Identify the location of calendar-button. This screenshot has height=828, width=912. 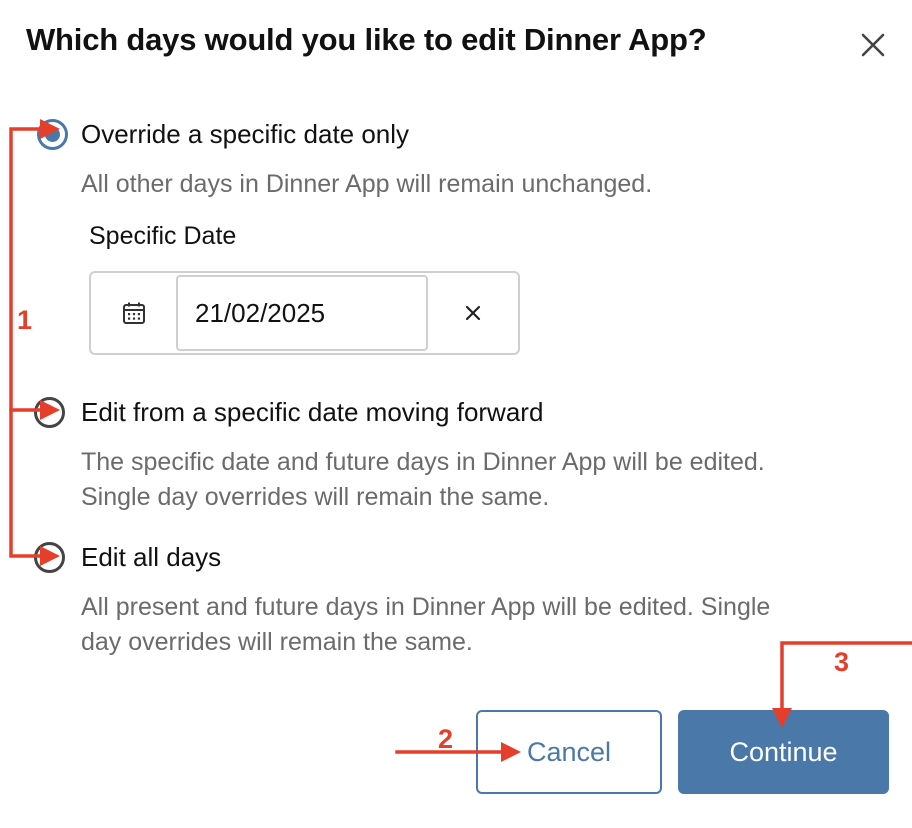
(133, 313).